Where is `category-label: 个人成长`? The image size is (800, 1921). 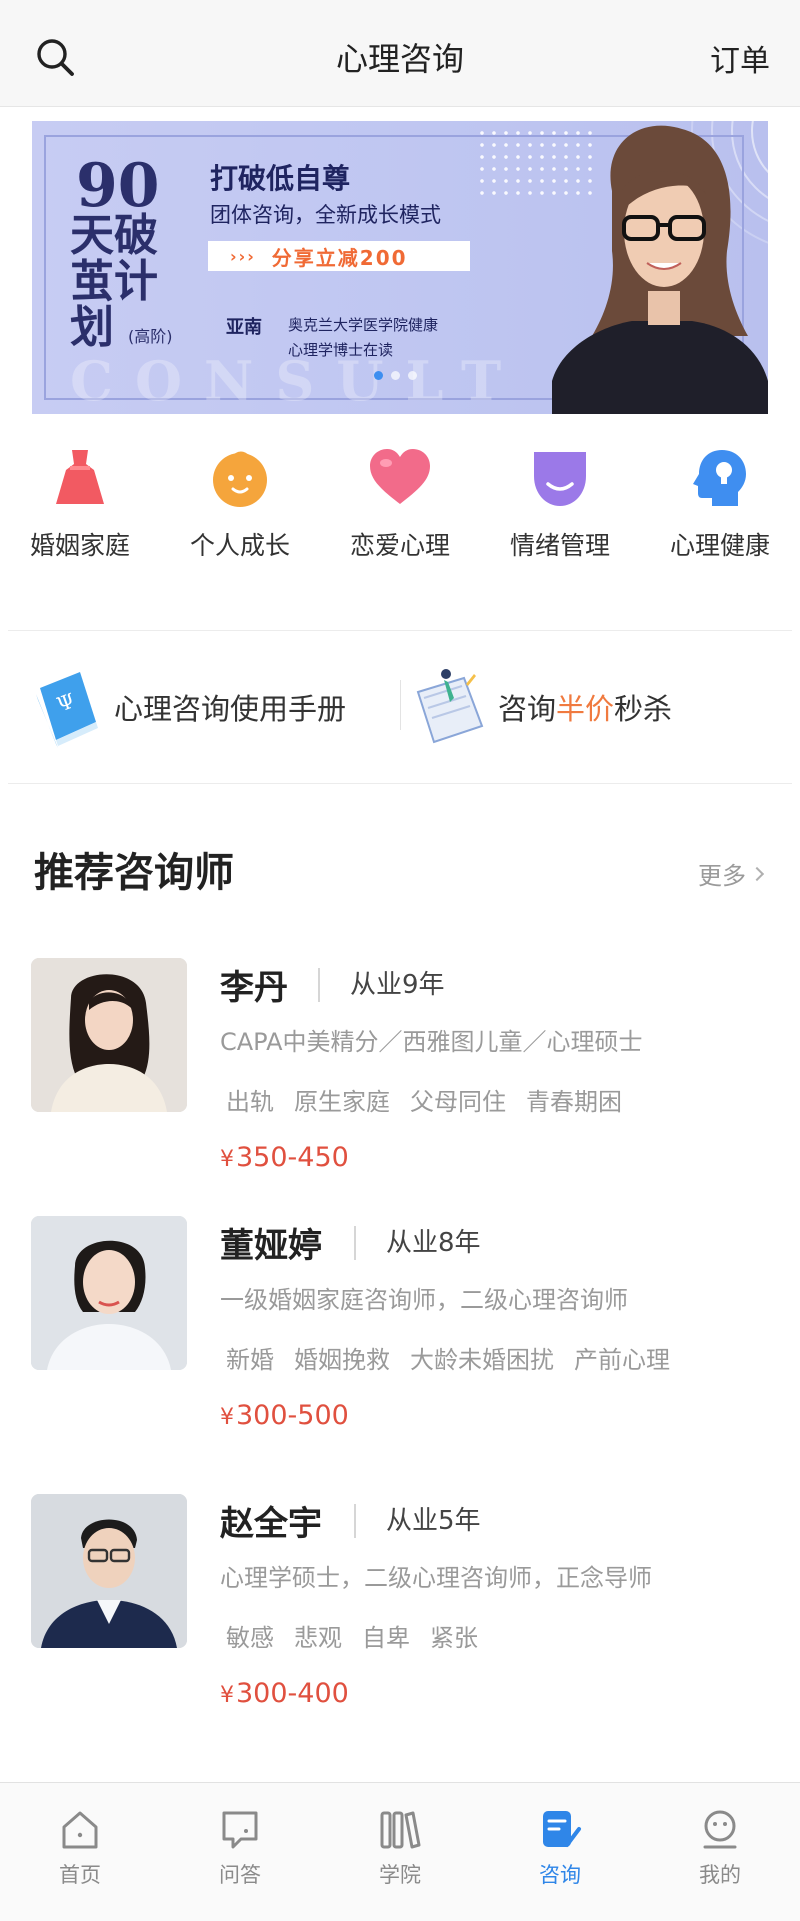 category-label: 个人成长 is located at coordinates (239, 545).